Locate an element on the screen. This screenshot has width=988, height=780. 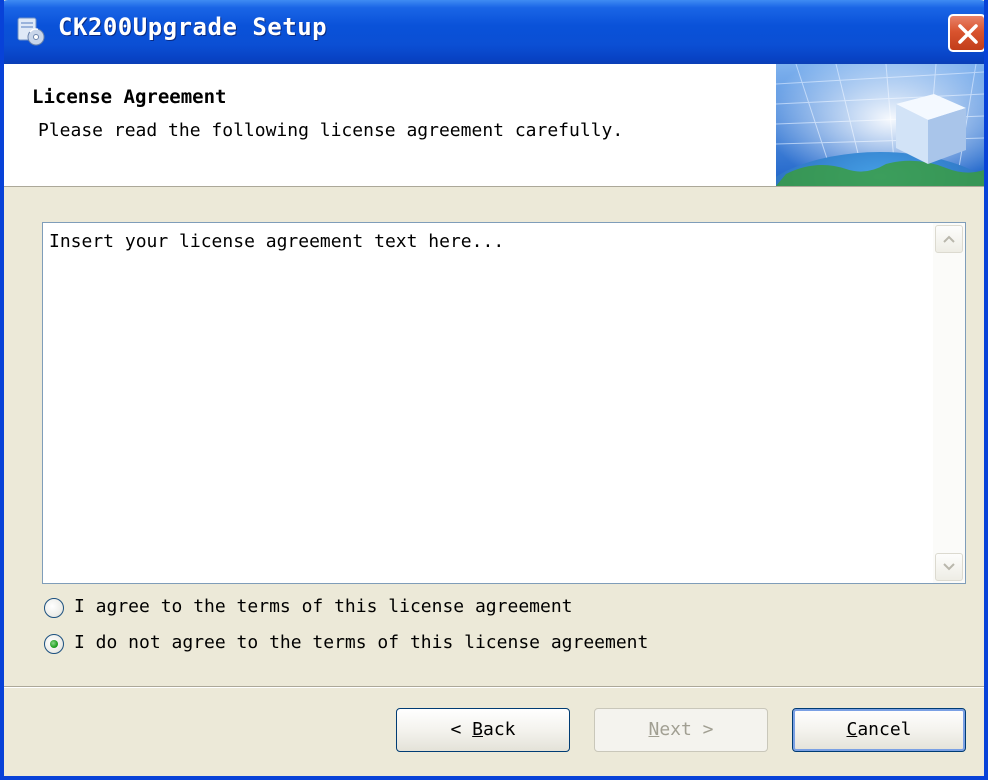
scroll-down-button is located at coordinates (949, 567).